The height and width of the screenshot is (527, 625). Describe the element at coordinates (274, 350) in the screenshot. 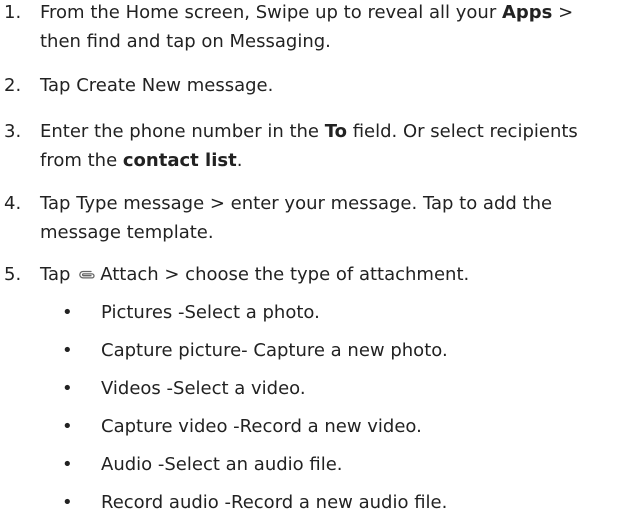

I see `attachment-type-text: Capture picture- Capture a new photo.` at that location.